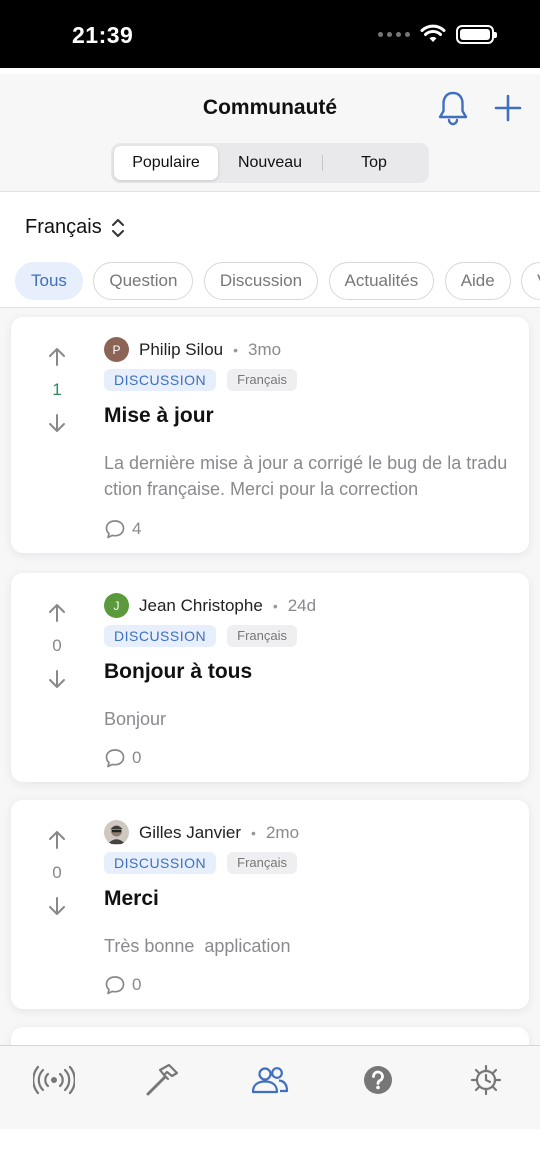 This screenshot has height=1171, width=540. Describe the element at coordinates (270, 34) in the screenshot. I see `status-bar: 21:39` at that location.